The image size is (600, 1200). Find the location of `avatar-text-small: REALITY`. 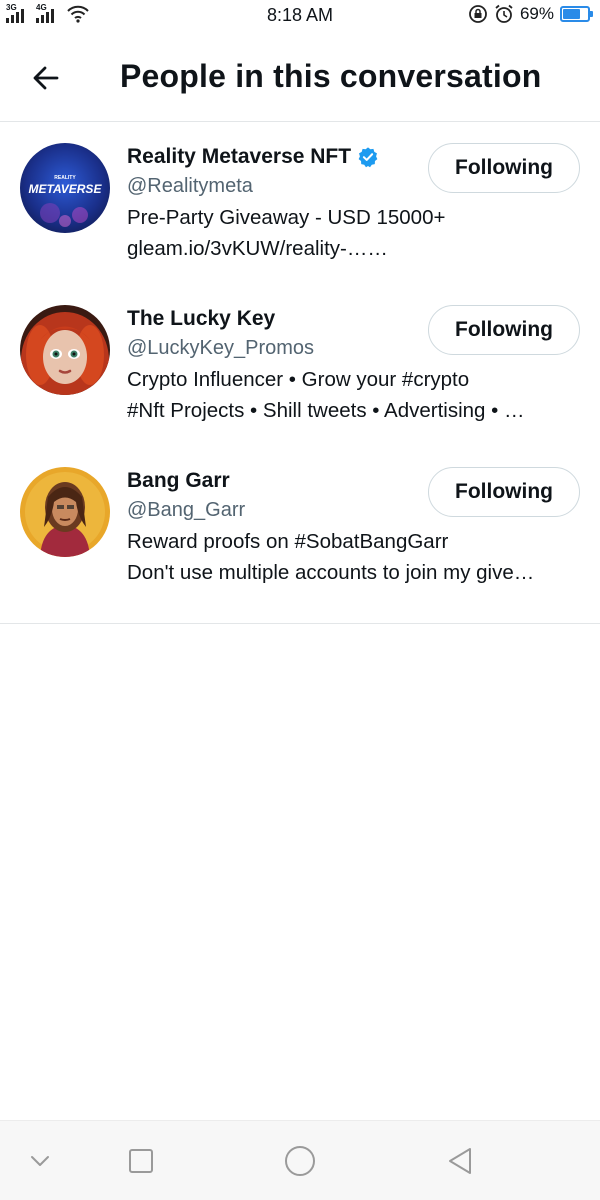

avatar-text-small: REALITY is located at coordinates (65, 178).